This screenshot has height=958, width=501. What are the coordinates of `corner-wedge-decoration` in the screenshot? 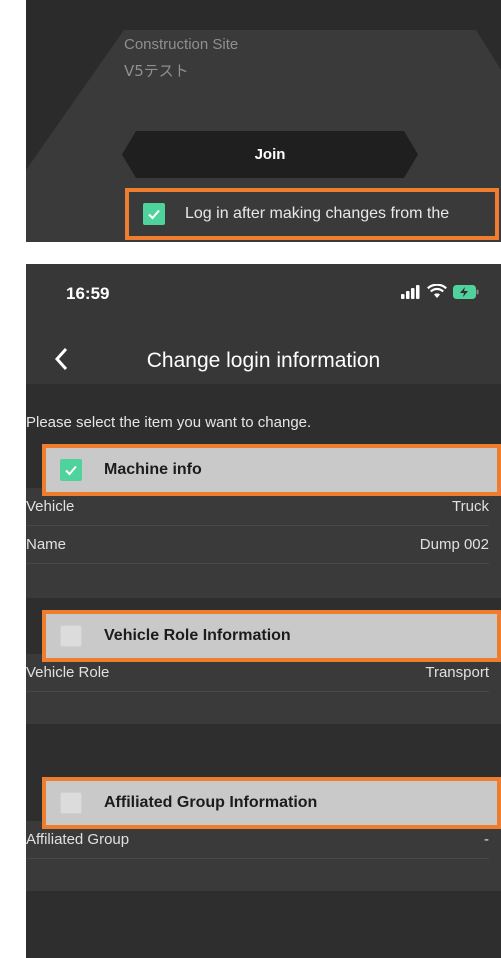 It's located at (479, 214).